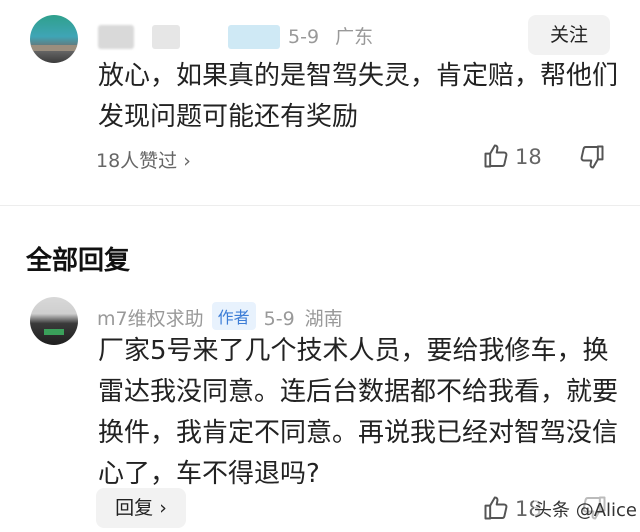 Image resolution: width=640 pixels, height=532 pixels. I want to click on watermark: 头条 @Alice, so click(586, 509).